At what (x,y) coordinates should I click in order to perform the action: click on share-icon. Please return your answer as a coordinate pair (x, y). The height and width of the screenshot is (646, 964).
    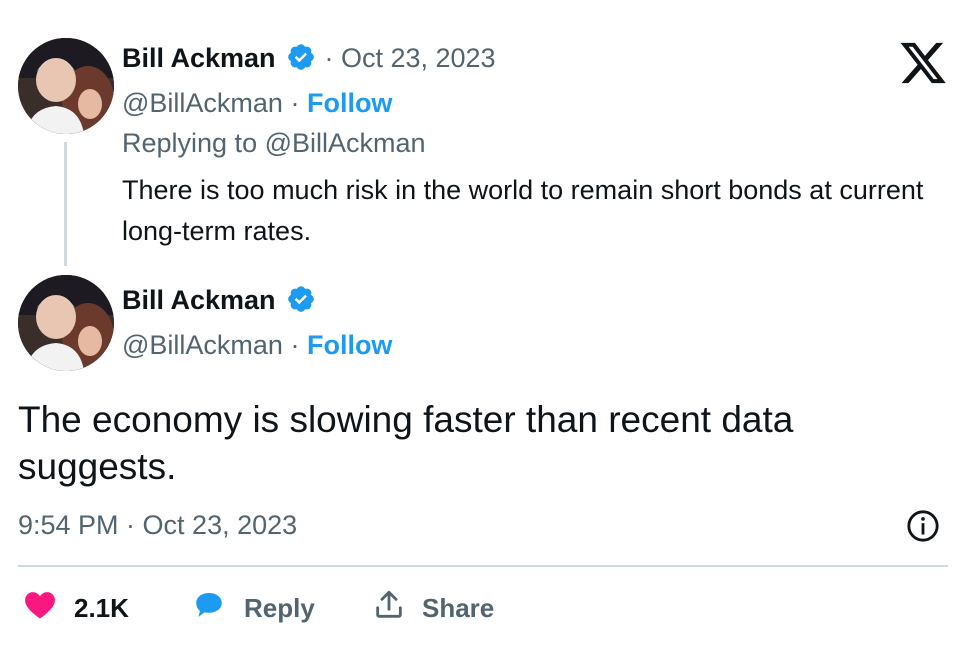
    Looking at the image, I should click on (389, 608).